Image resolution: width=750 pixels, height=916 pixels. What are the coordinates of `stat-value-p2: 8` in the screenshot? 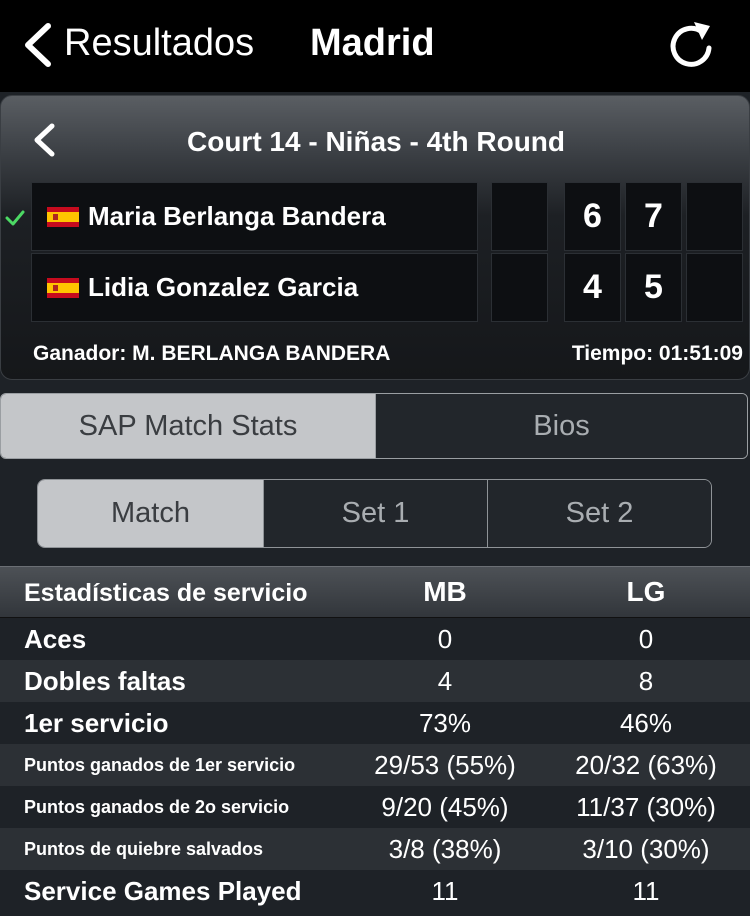 It's located at (646, 681).